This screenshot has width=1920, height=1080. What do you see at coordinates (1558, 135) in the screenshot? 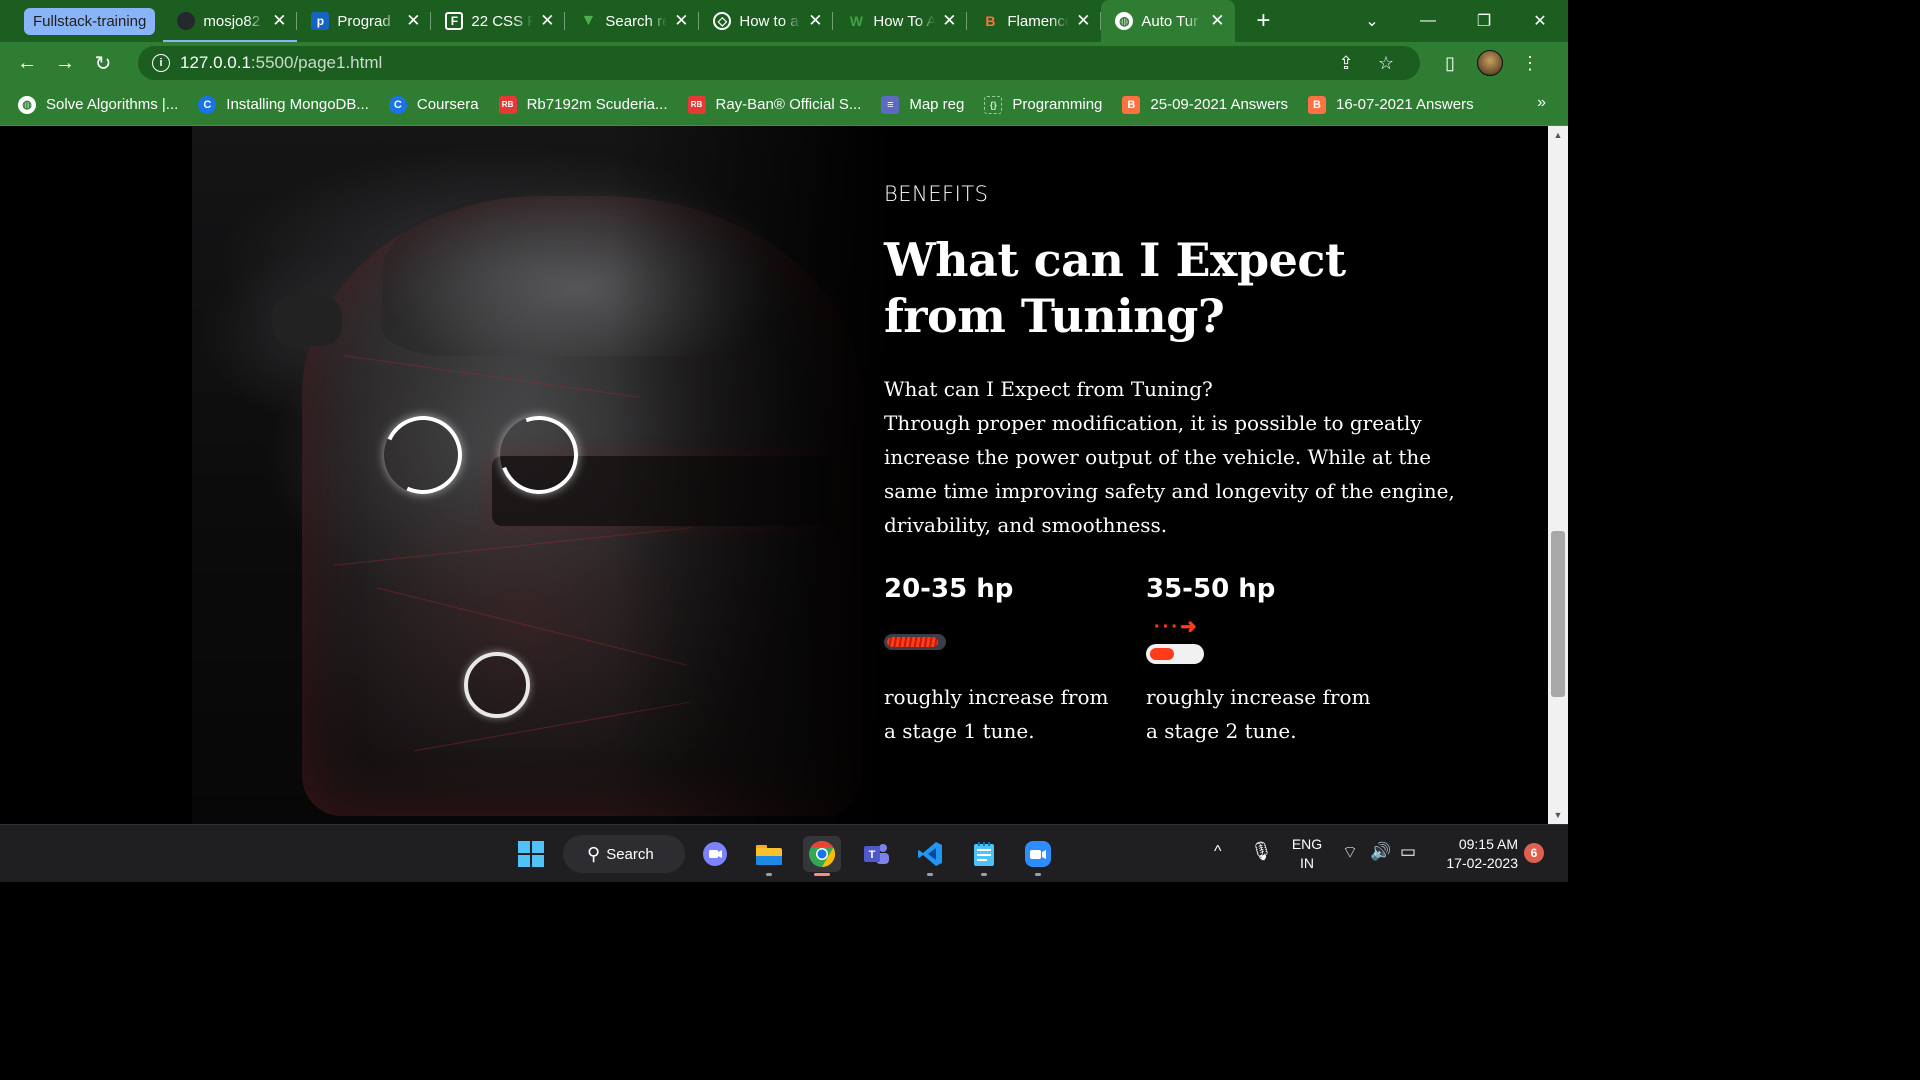
I see `scroll-up-icon: ▲` at bounding box center [1558, 135].